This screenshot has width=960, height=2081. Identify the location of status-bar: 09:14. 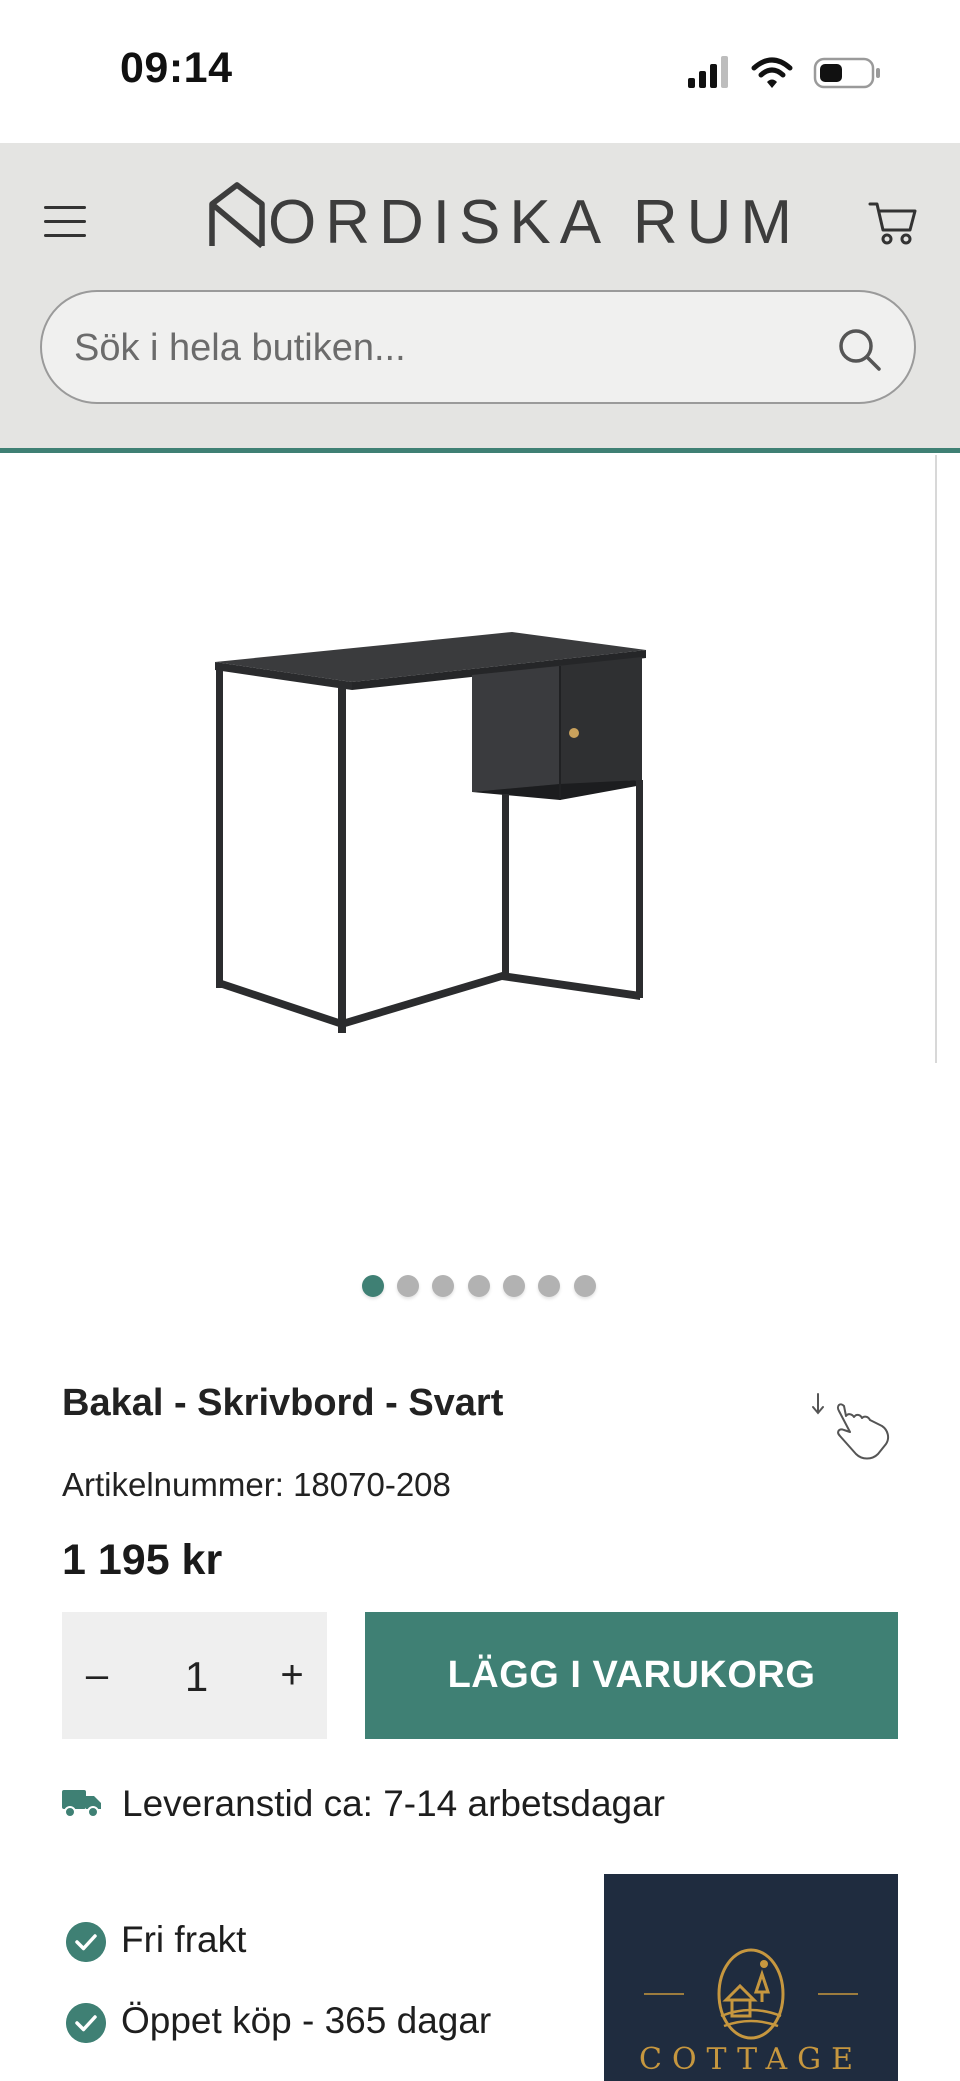
(480, 71).